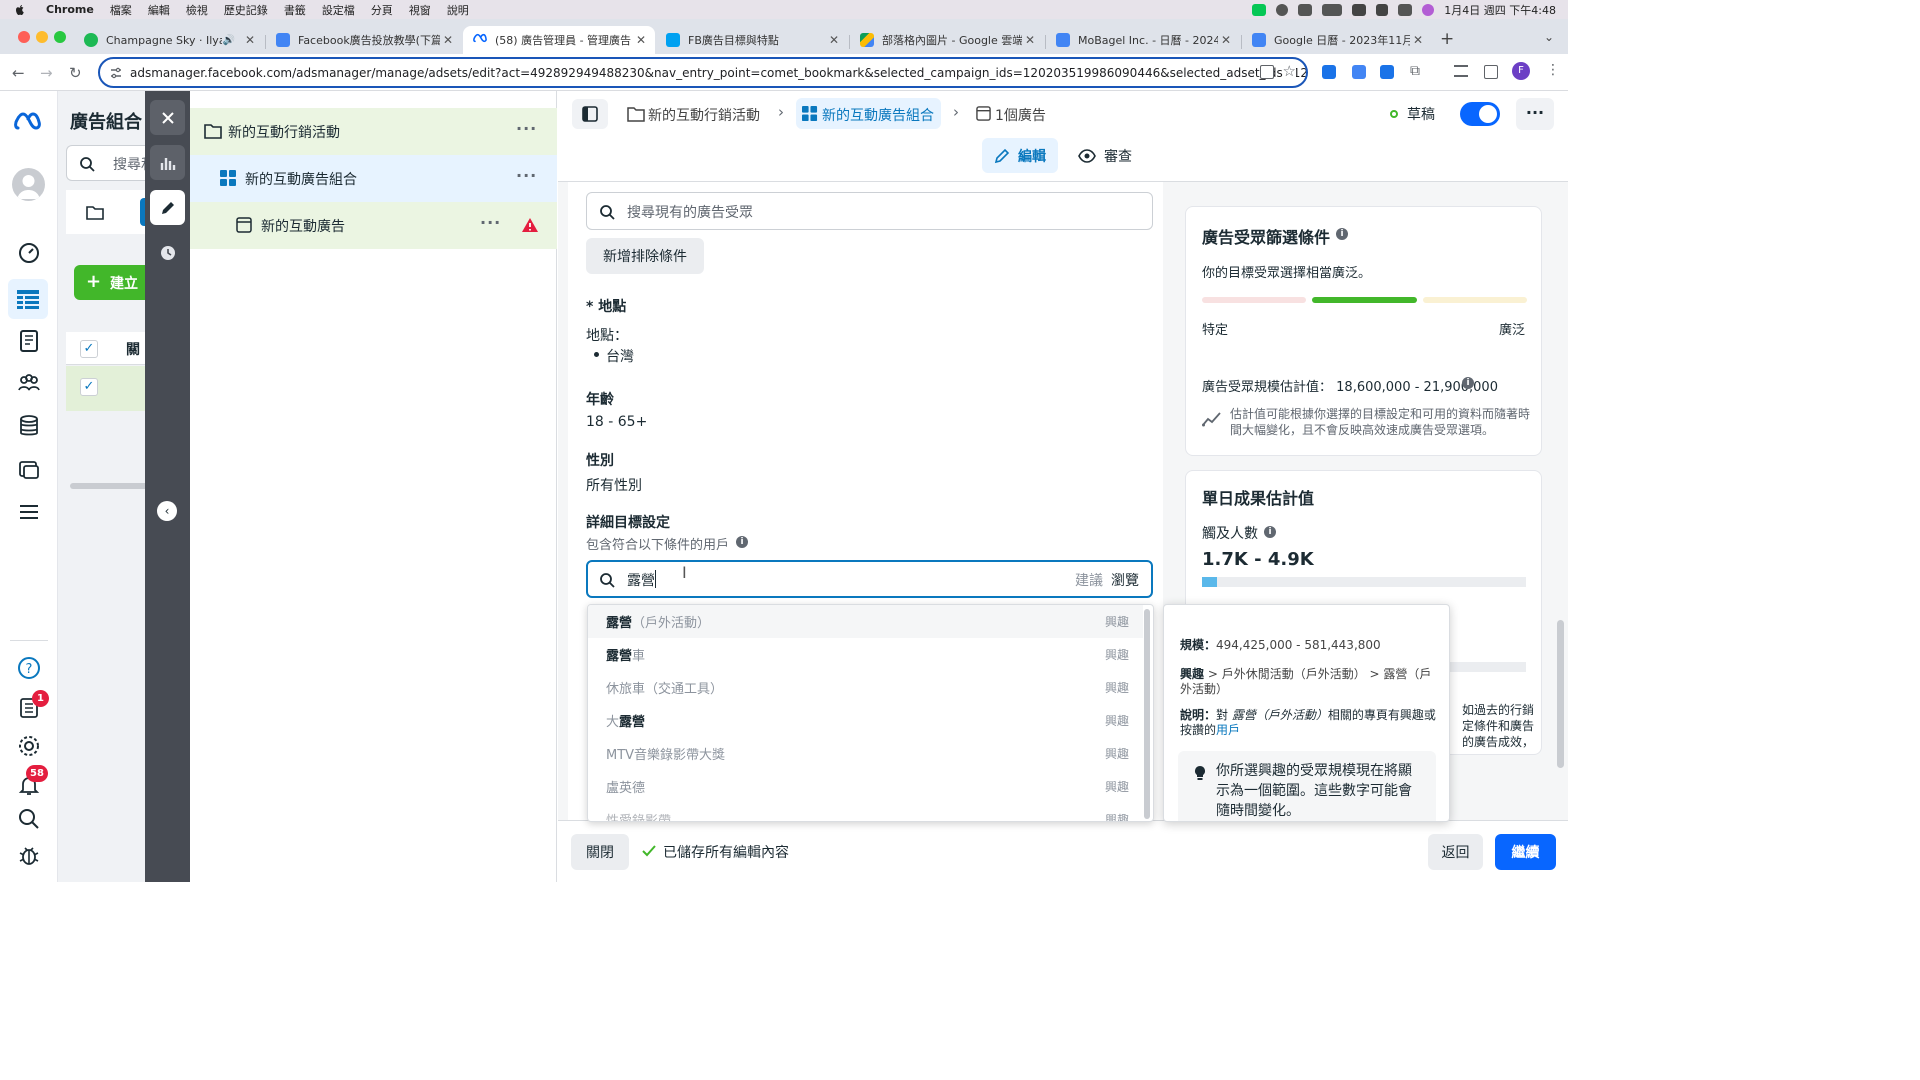  What do you see at coordinates (364, 40) in the screenshot?
I see `tab-fb-tutorial: Facebook廣告投放教學(下篇) ✕` at bounding box center [364, 40].